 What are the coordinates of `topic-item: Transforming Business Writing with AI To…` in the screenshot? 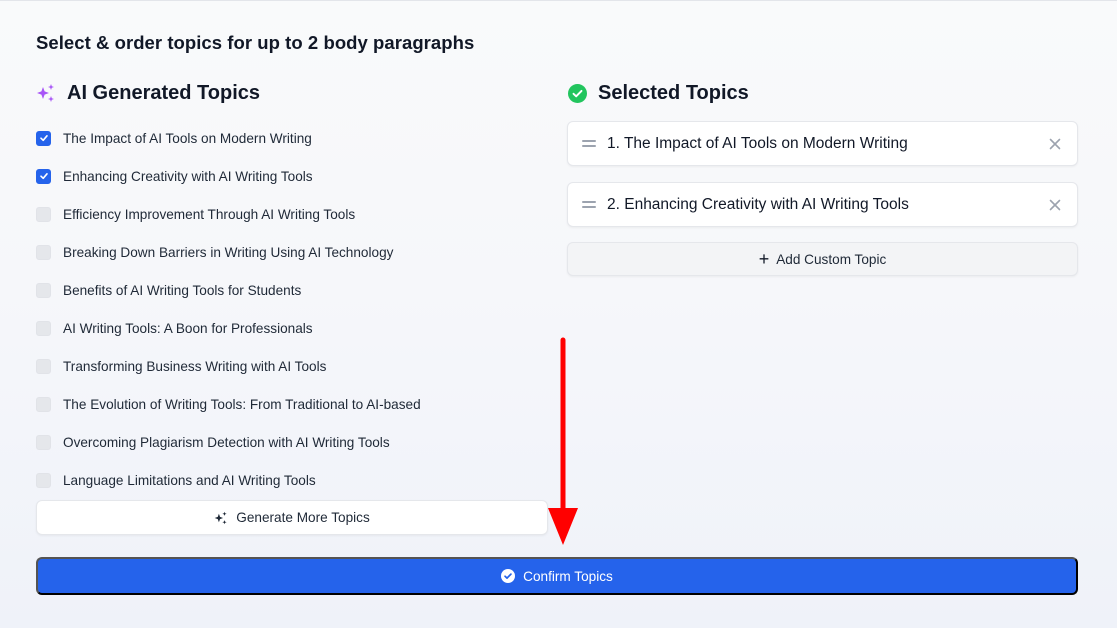 It's located at (292, 366).